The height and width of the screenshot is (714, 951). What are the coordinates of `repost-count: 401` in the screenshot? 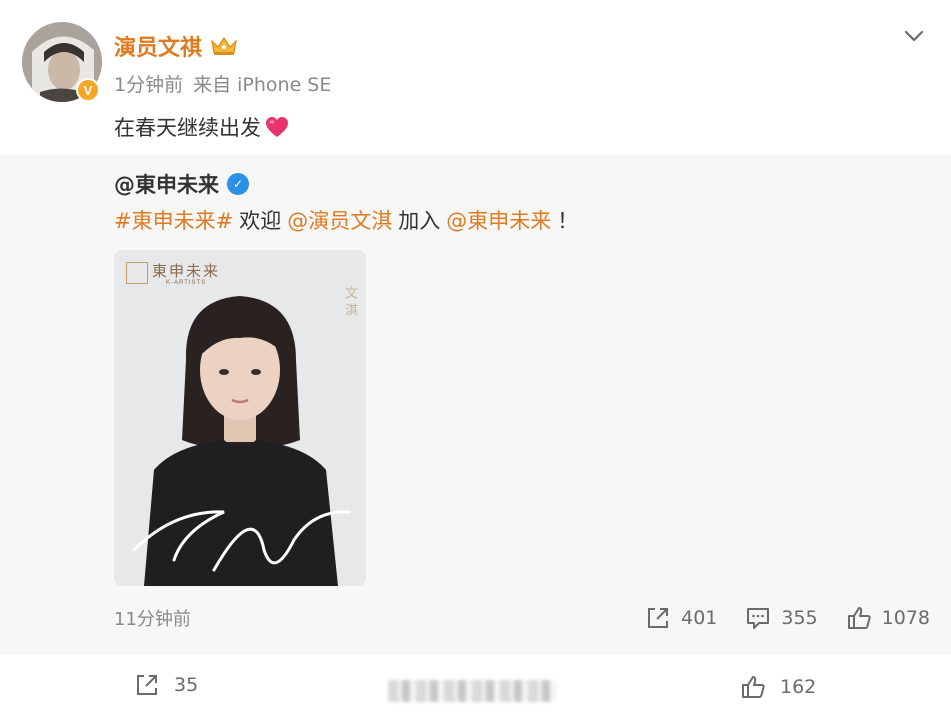 It's located at (699, 618).